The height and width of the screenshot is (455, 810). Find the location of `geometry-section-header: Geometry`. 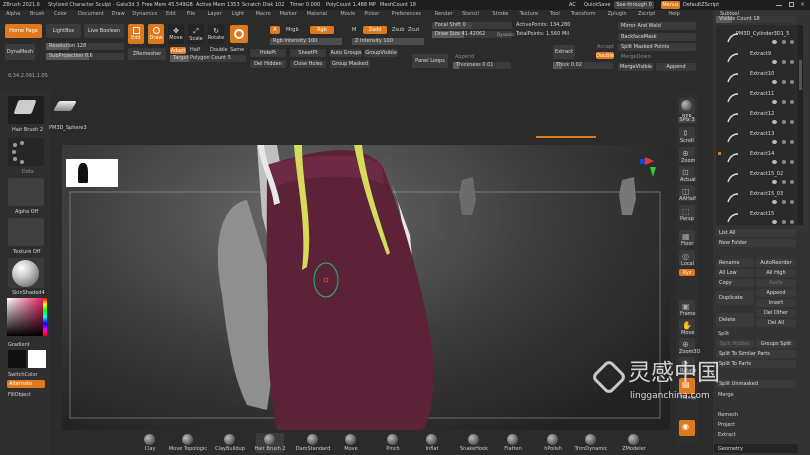

geometry-section-header: Geometry is located at coordinates (756, 448).